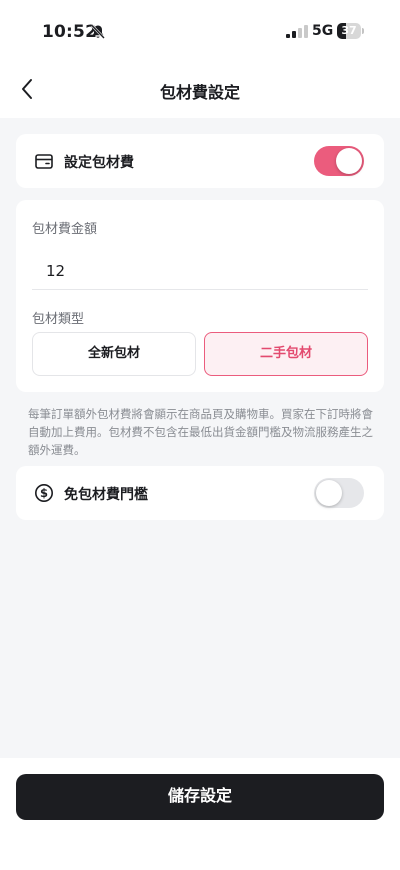  What do you see at coordinates (70, 32) in the screenshot?
I see `status-time: 10:52` at bounding box center [70, 32].